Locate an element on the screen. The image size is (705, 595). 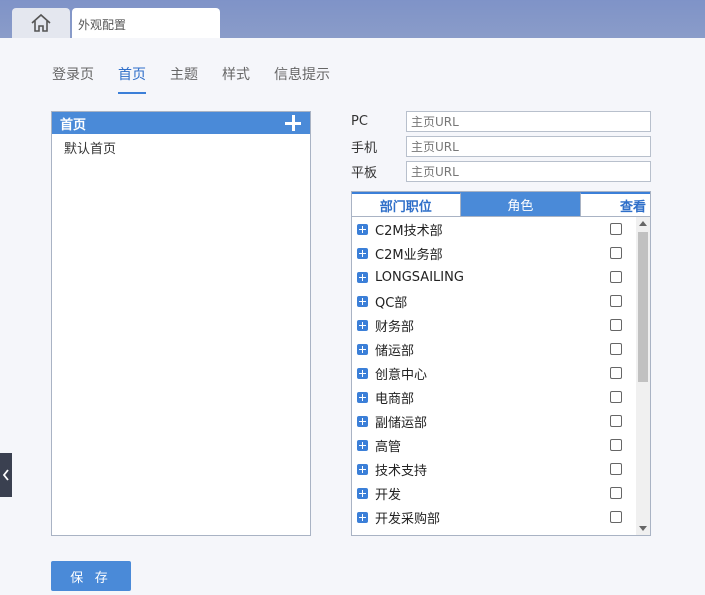
tablet-url-row: 平板 is located at coordinates (501, 171).